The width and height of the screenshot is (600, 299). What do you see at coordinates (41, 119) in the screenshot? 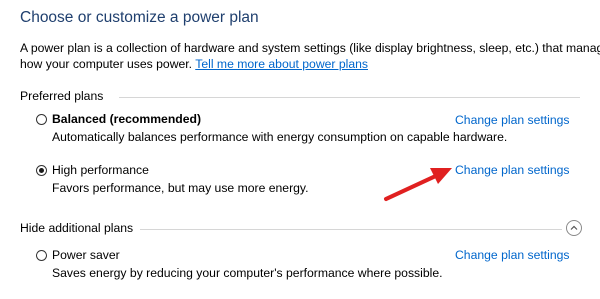
I see `radio-balanced` at bounding box center [41, 119].